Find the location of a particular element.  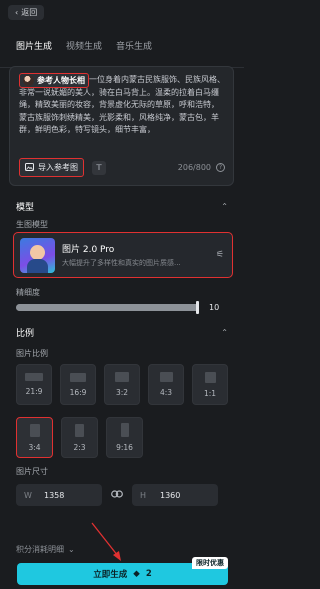

generate-button: 立即生成 ◆ 2 限时优惠 is located at coordinates (122, 571).